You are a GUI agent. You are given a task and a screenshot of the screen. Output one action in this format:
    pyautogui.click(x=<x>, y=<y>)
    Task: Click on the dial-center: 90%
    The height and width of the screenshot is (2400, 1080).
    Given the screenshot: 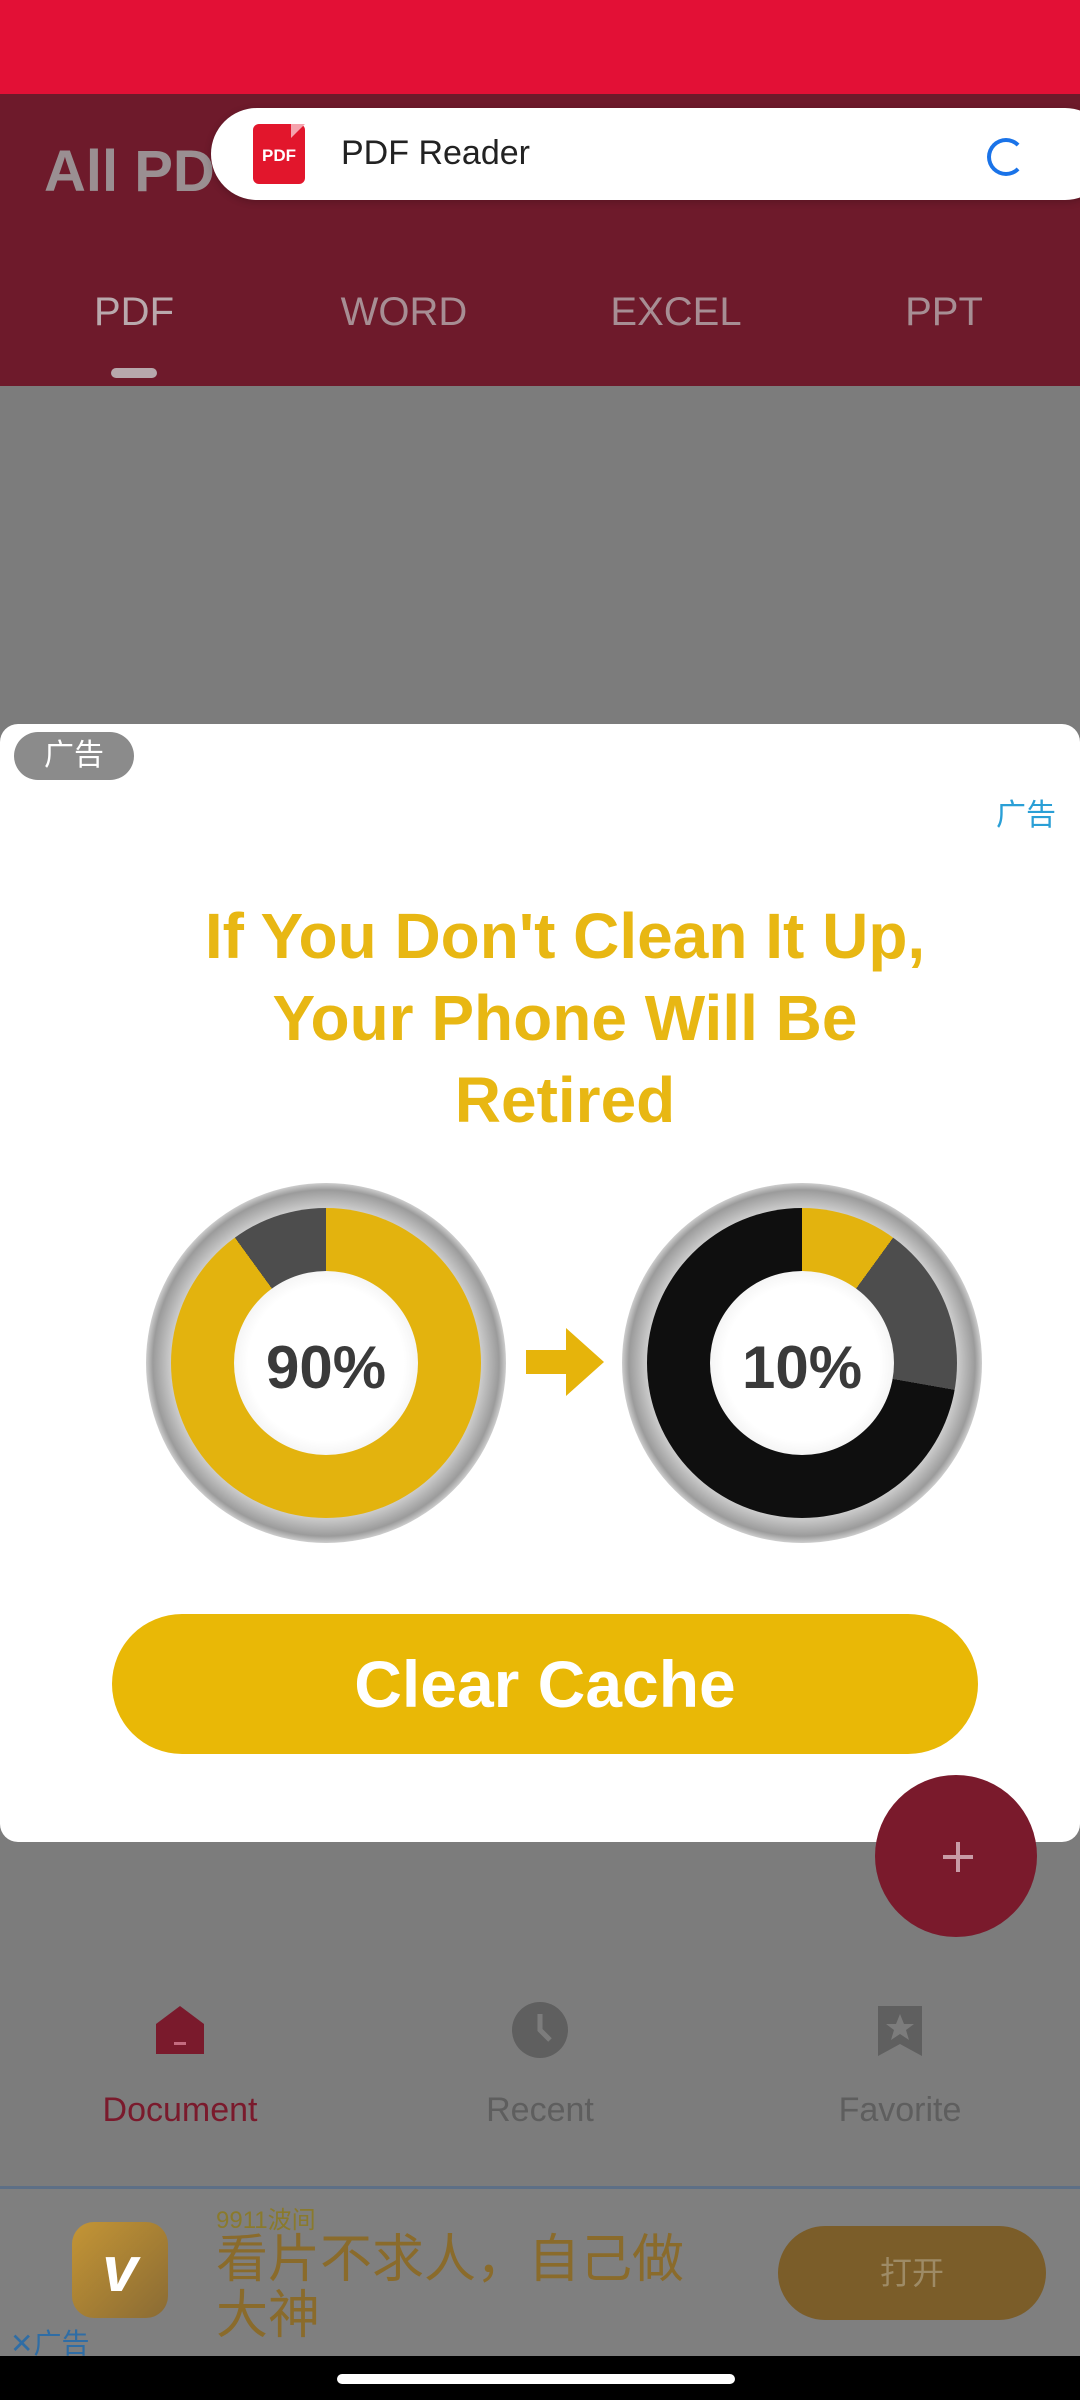 What is the action you would take?
    pyautogui.click(x=326, y=1363)
    